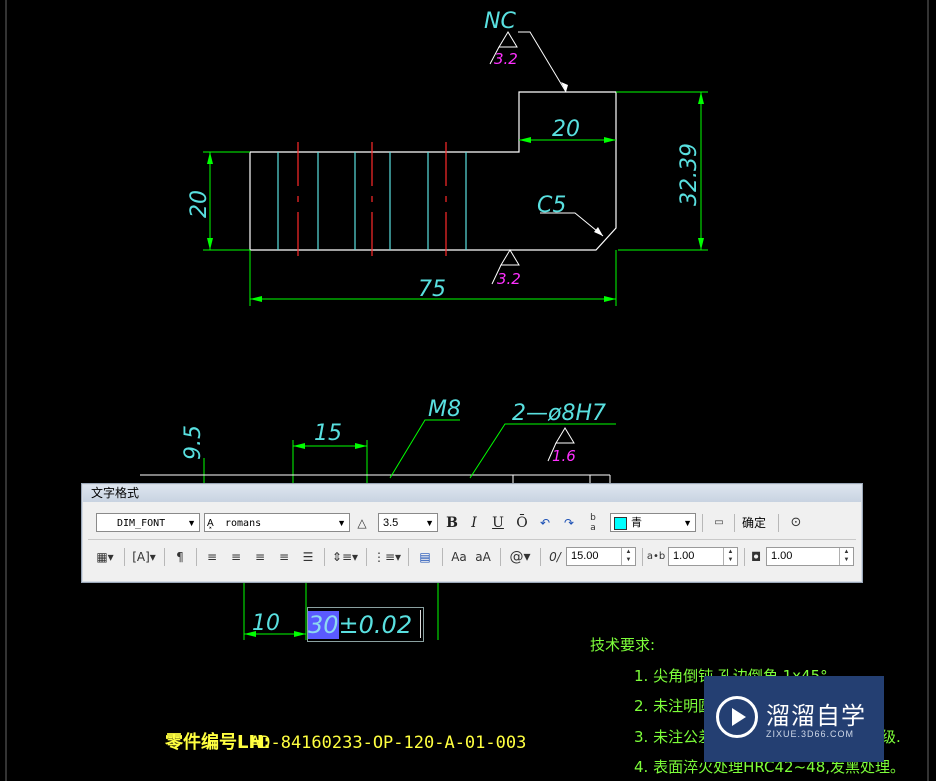 This screenshot has width=936, height=781. Describe the element at coordinates (362, 523) in the screenshot. I see `annotative-icon: △` at that location.